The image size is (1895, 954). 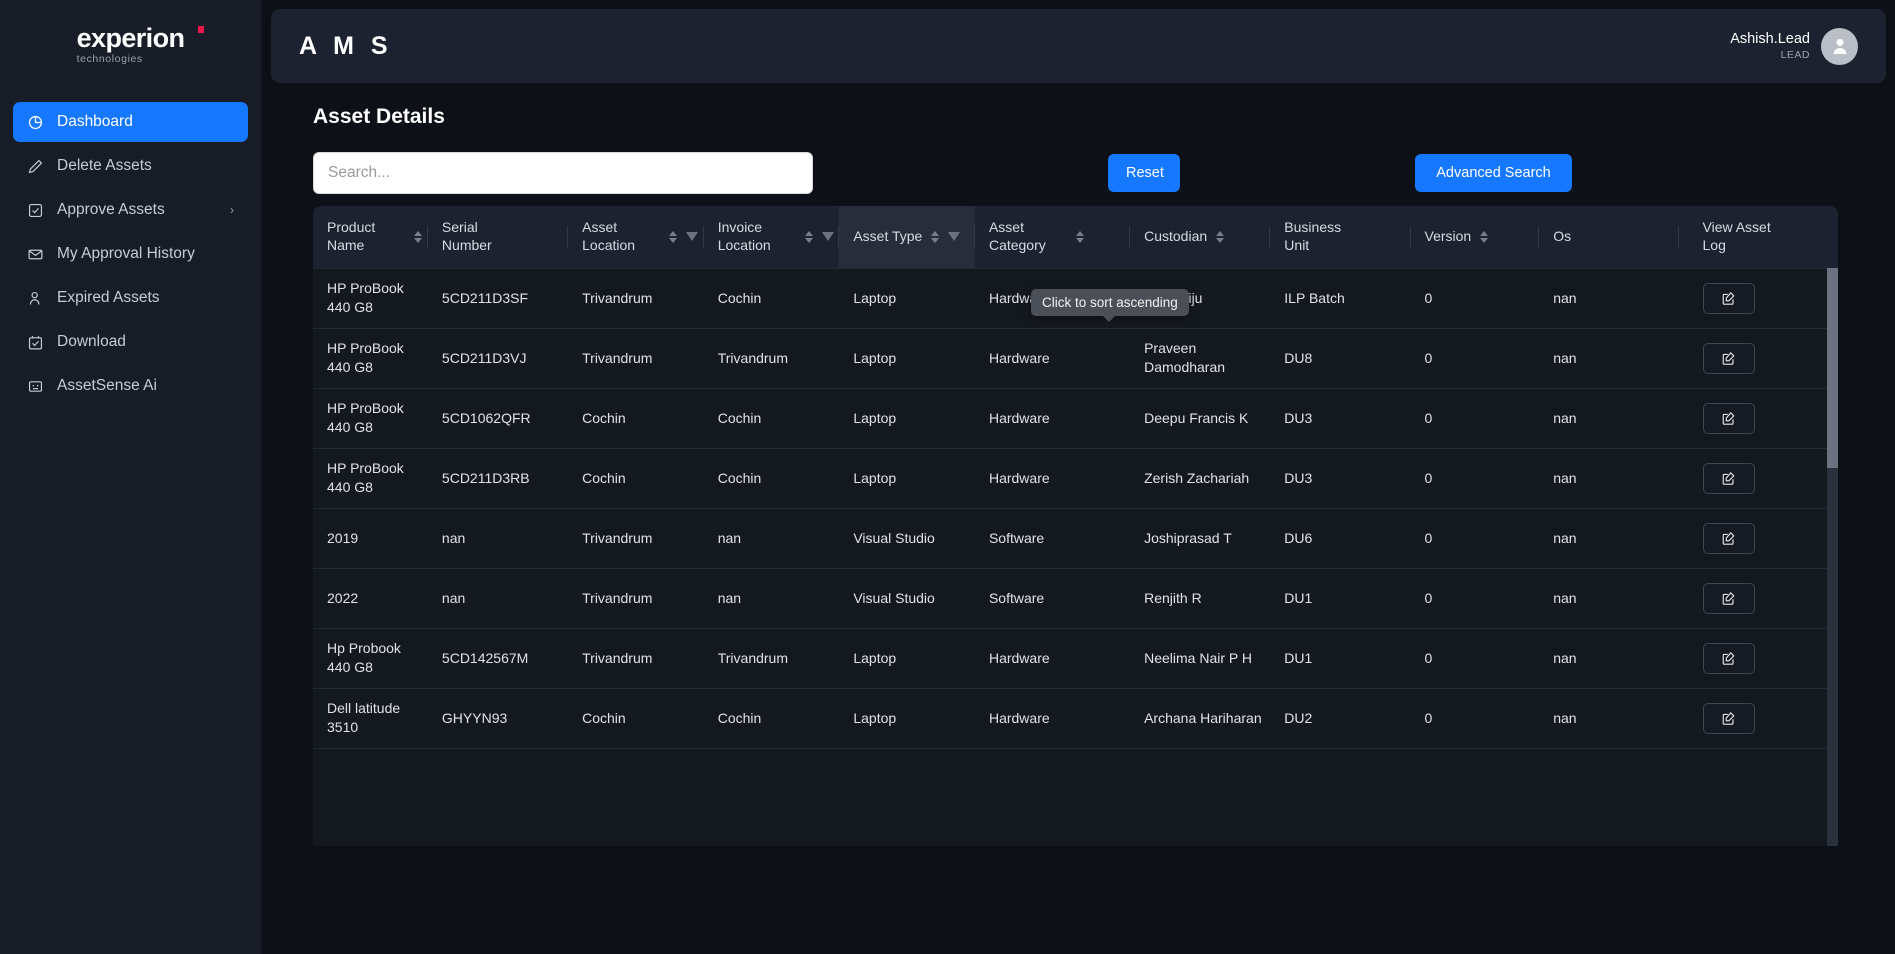 What do you see at coordinates (1200, 598) in the screenshot?
I see `cell-custodian: Renjith R` at bounding box center [1200, 598].